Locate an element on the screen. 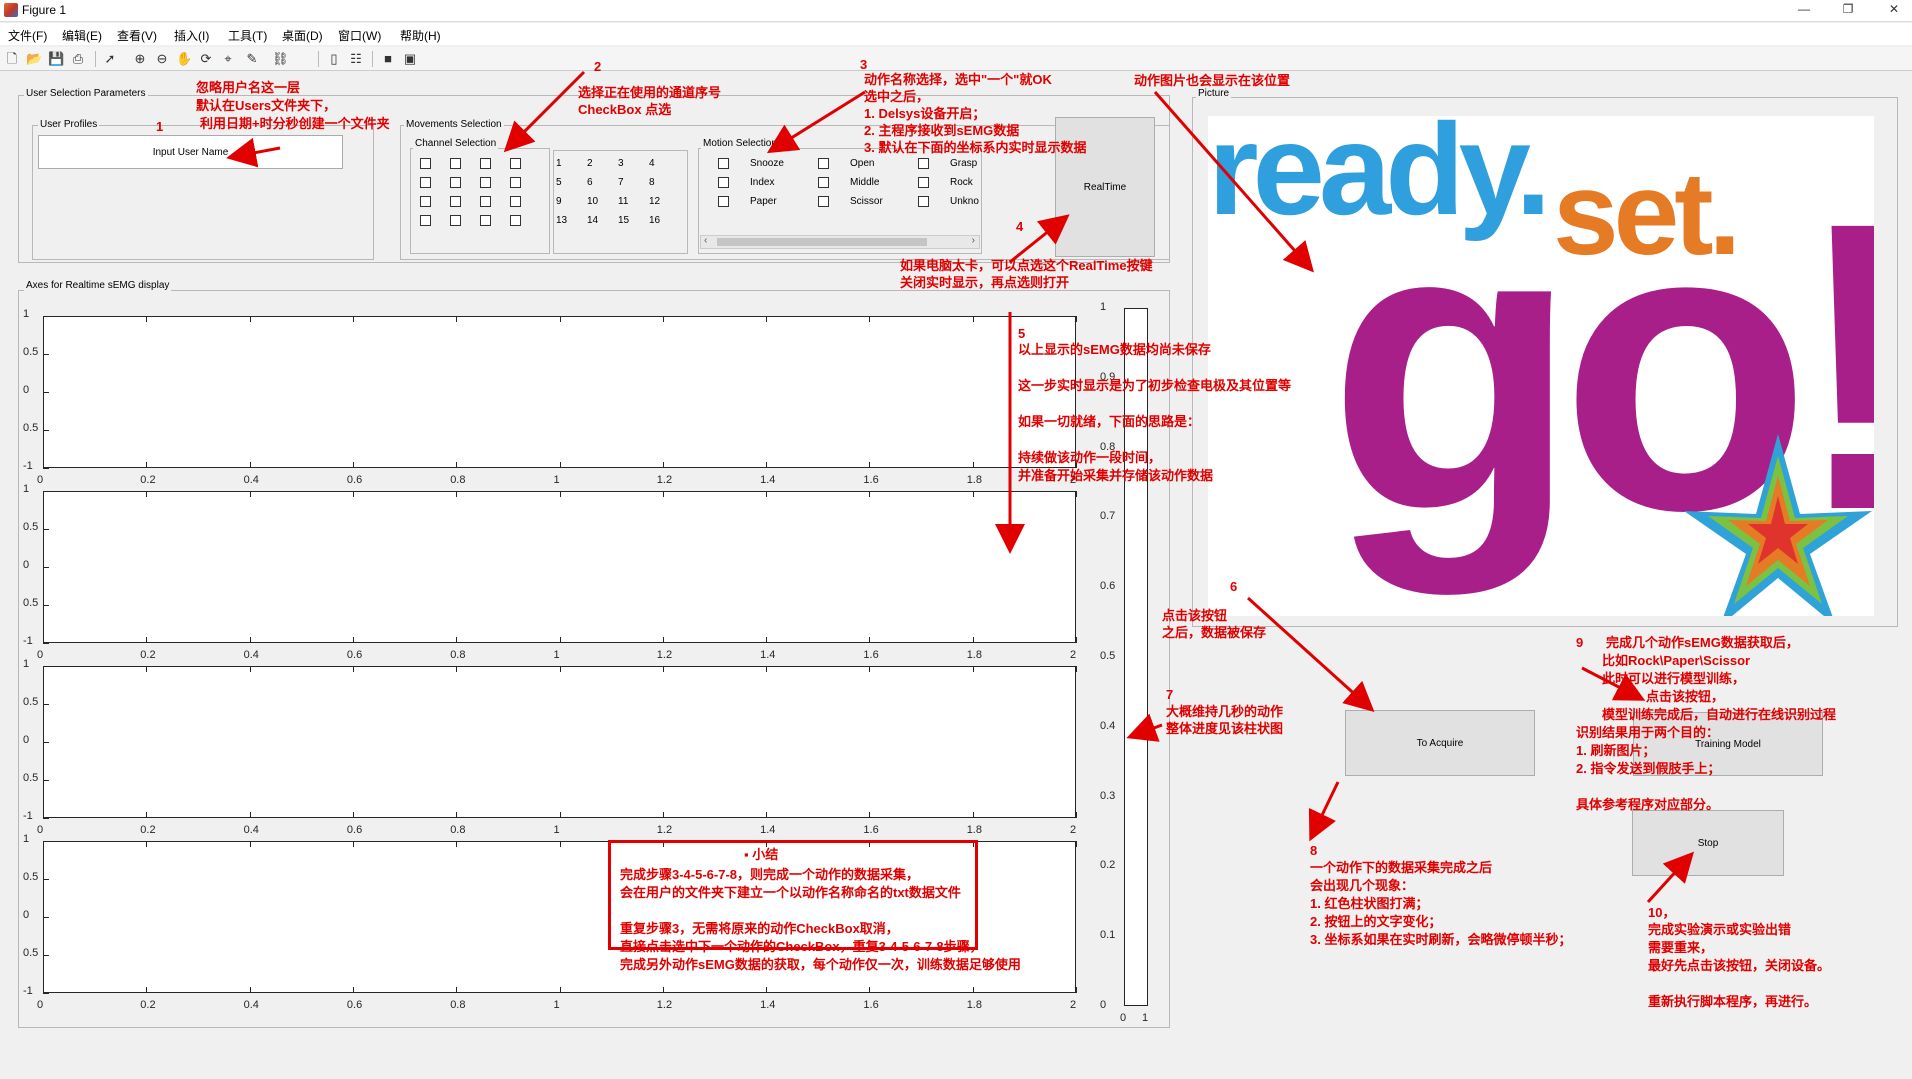 Image resolution: width=1912 pixels, height=1079 pixels. annotation-line: CheckBox 点选 is located at coordinates (625, 109).